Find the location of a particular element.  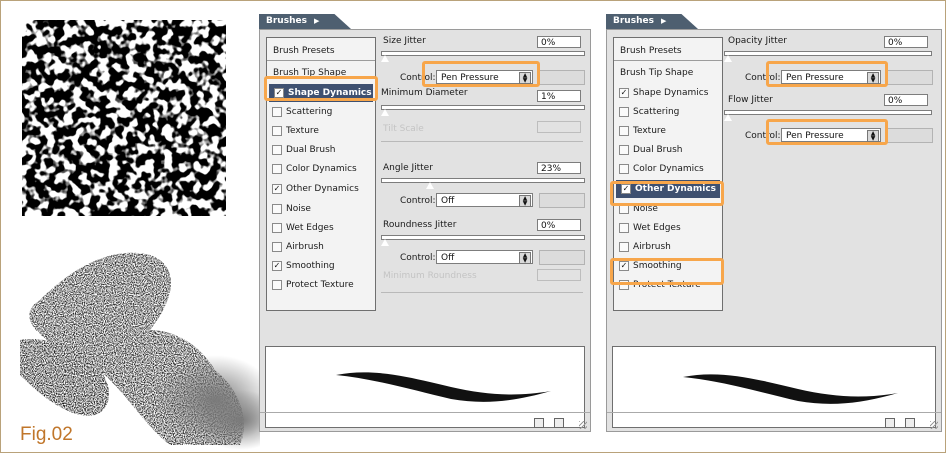

tilt-scale-label: Tilt Scale is located at coordinates (403, 129).